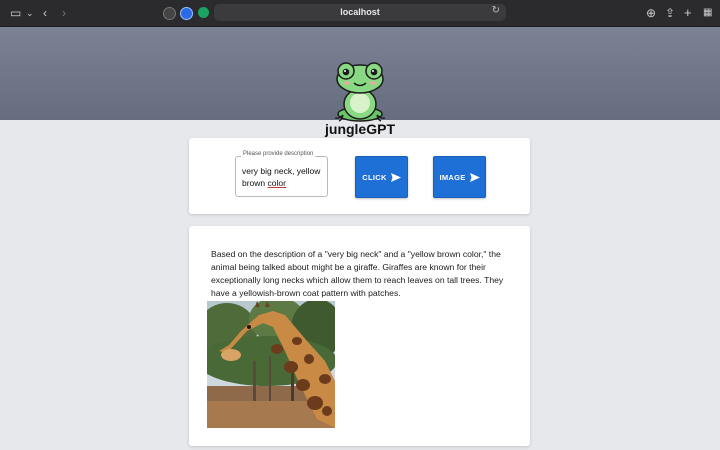 Image resolution: width=720 pixels, height=450 pixels. I want to click on share-icon: ⇪, so click(670, 13).